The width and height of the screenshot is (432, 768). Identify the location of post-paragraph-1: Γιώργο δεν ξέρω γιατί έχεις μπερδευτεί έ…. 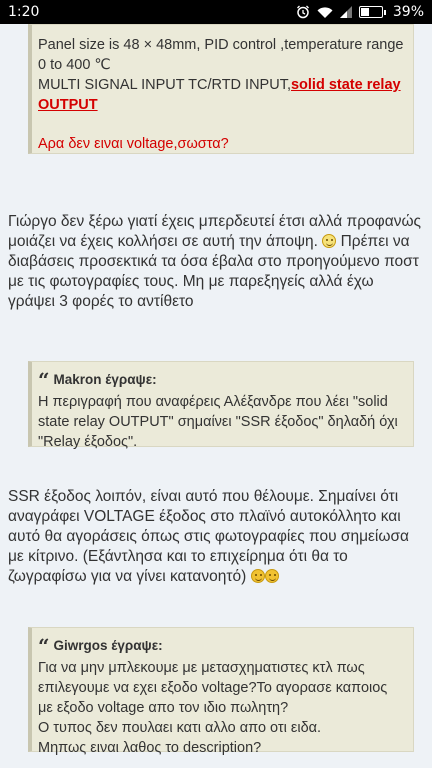
(215, 261).